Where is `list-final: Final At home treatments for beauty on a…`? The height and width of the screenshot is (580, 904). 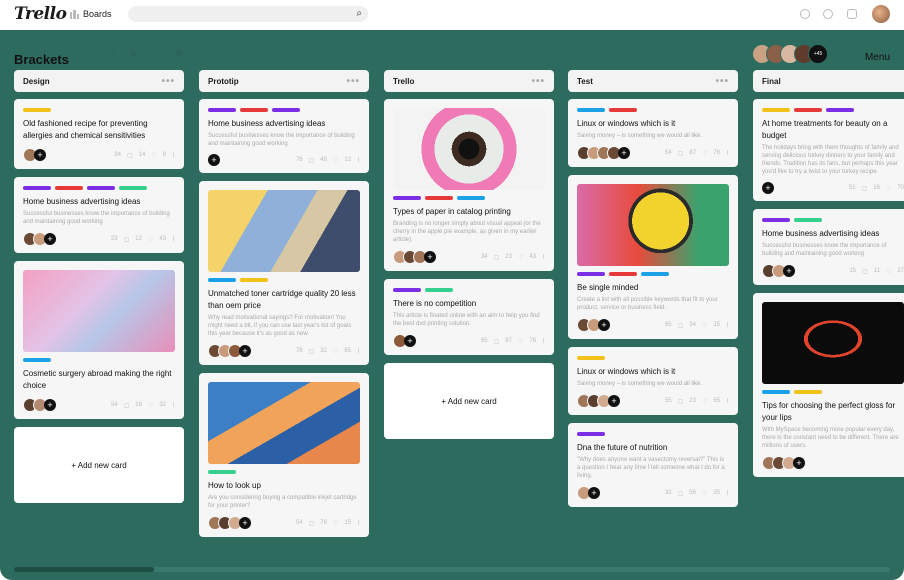
list-final: Final At home treatments for beauty on a… is located at coordinates (828, 277).